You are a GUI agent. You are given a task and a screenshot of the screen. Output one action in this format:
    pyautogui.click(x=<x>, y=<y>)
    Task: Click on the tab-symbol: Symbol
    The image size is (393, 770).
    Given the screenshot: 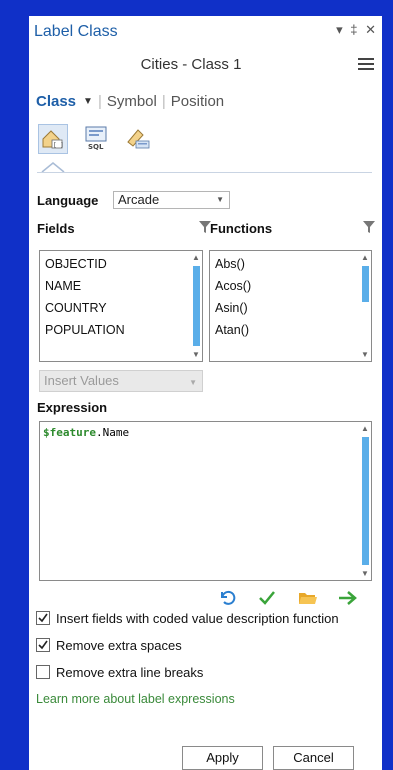 What is the action you would take?
    pyautogui.click(x=132, y=101)
    